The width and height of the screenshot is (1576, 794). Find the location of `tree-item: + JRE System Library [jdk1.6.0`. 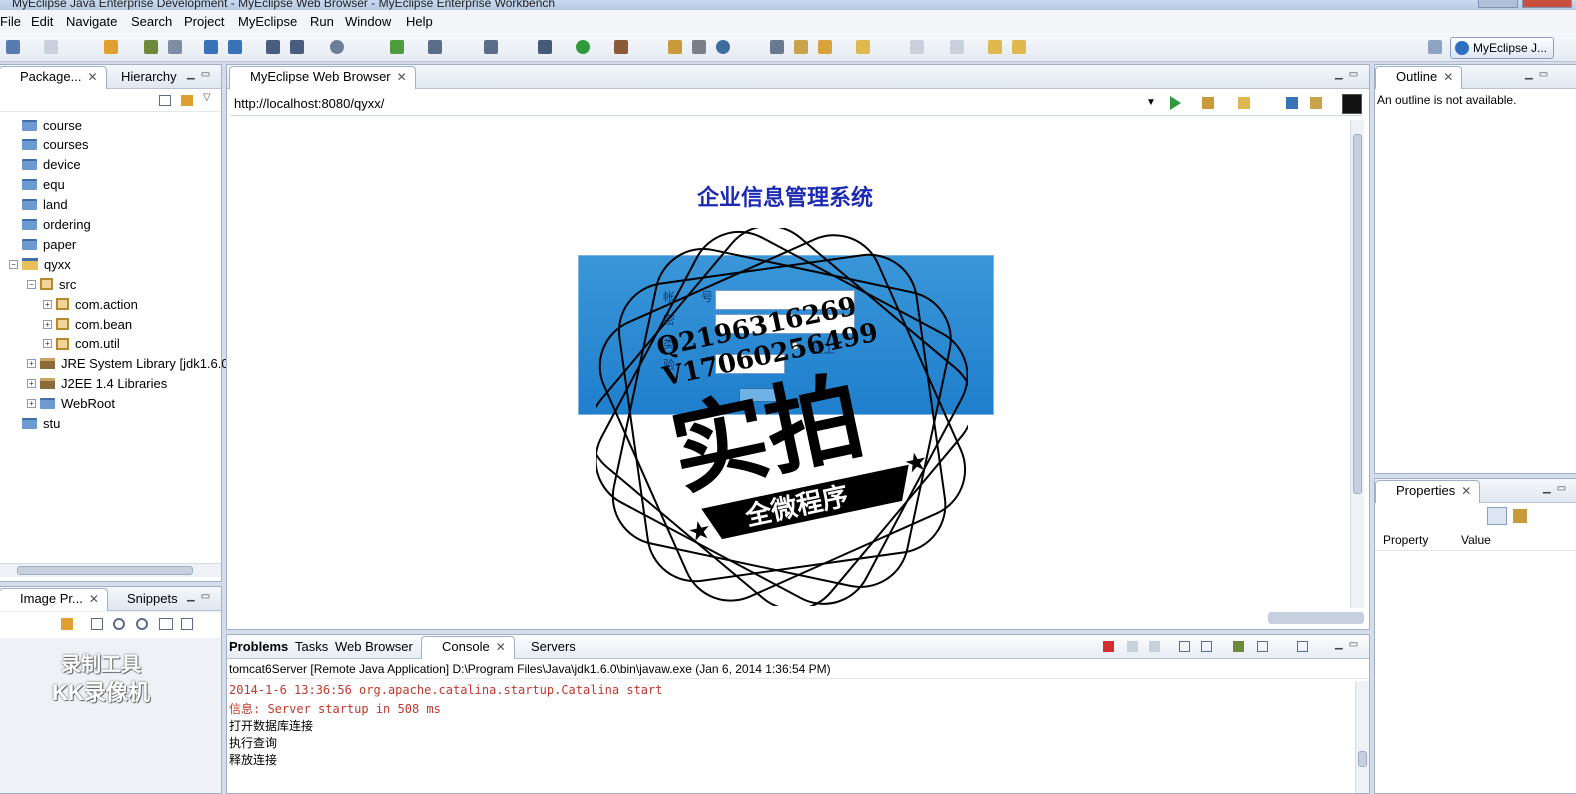

tree-item: + JRE System Library [jdk1.6.0 is located at coordinates (128, 364).